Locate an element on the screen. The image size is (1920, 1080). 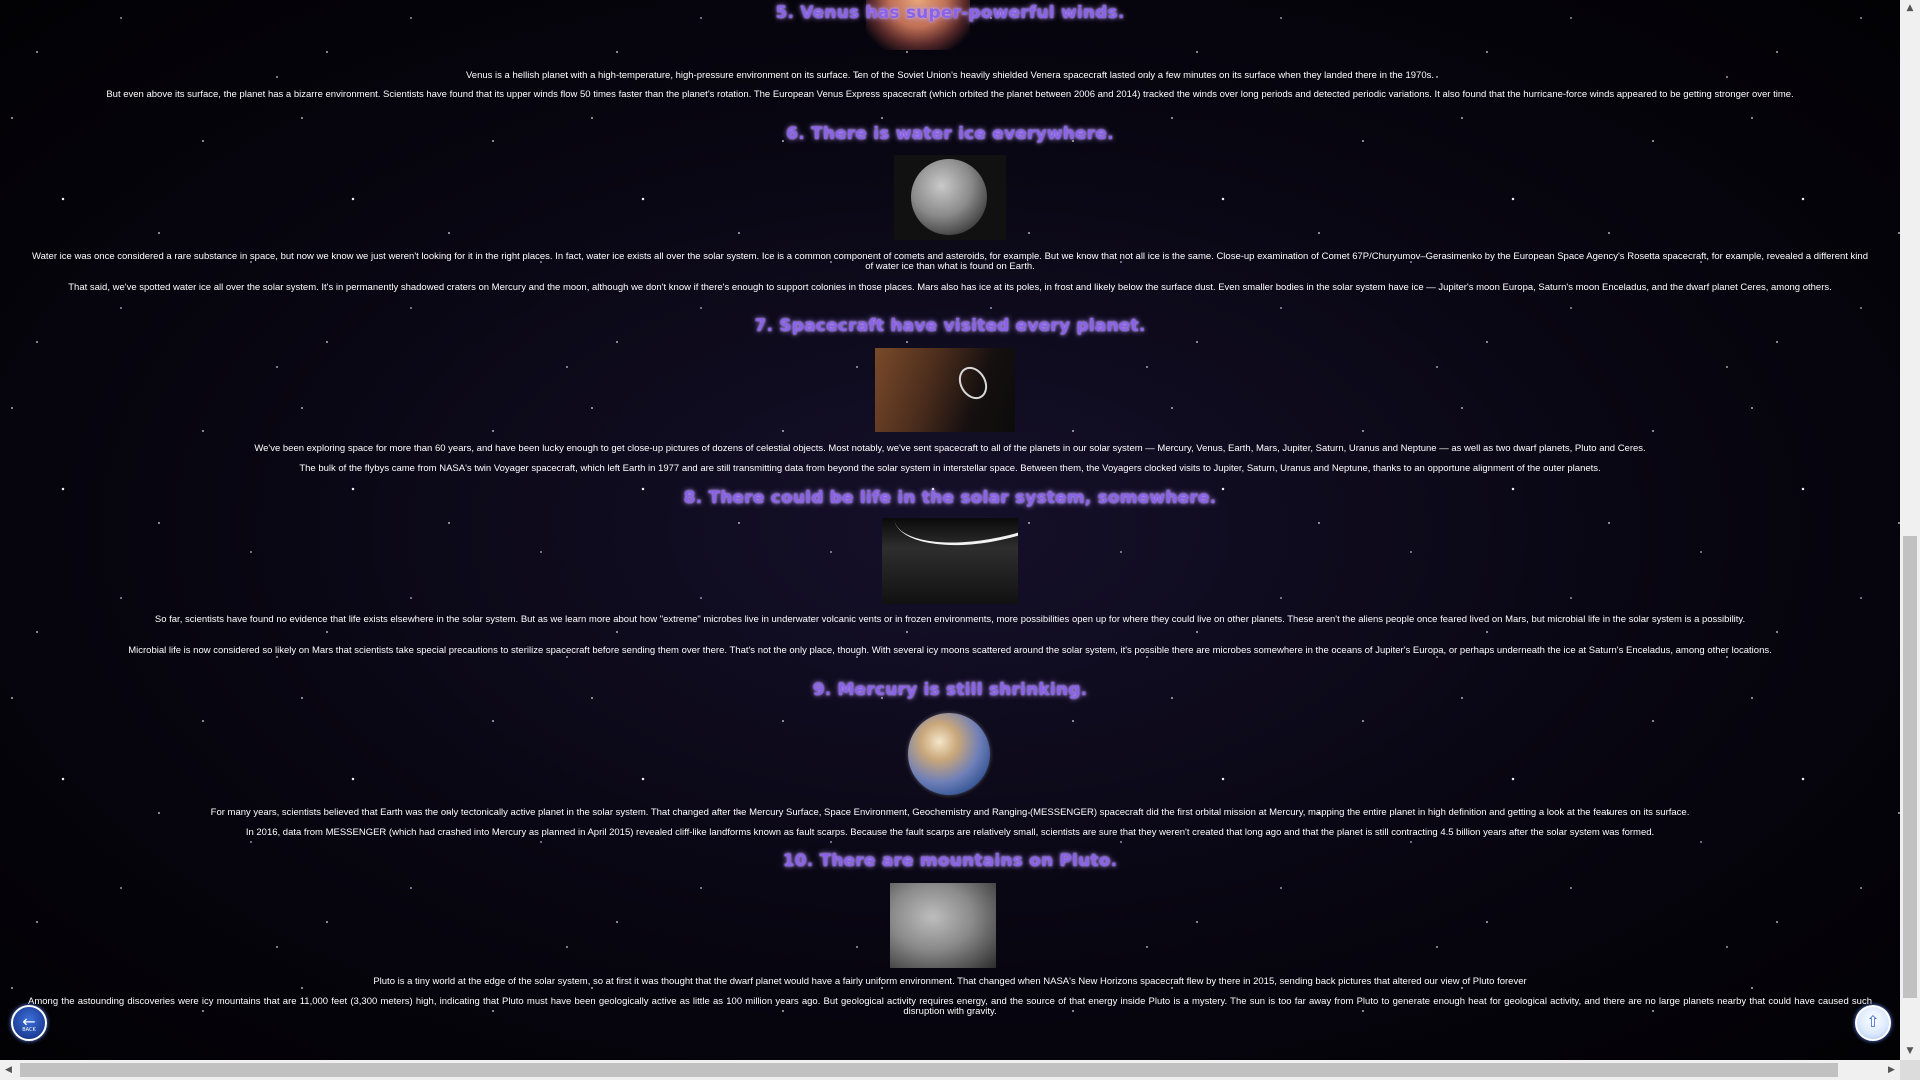
vertical-scroll-thumb is located at coordinates (1910, 767).